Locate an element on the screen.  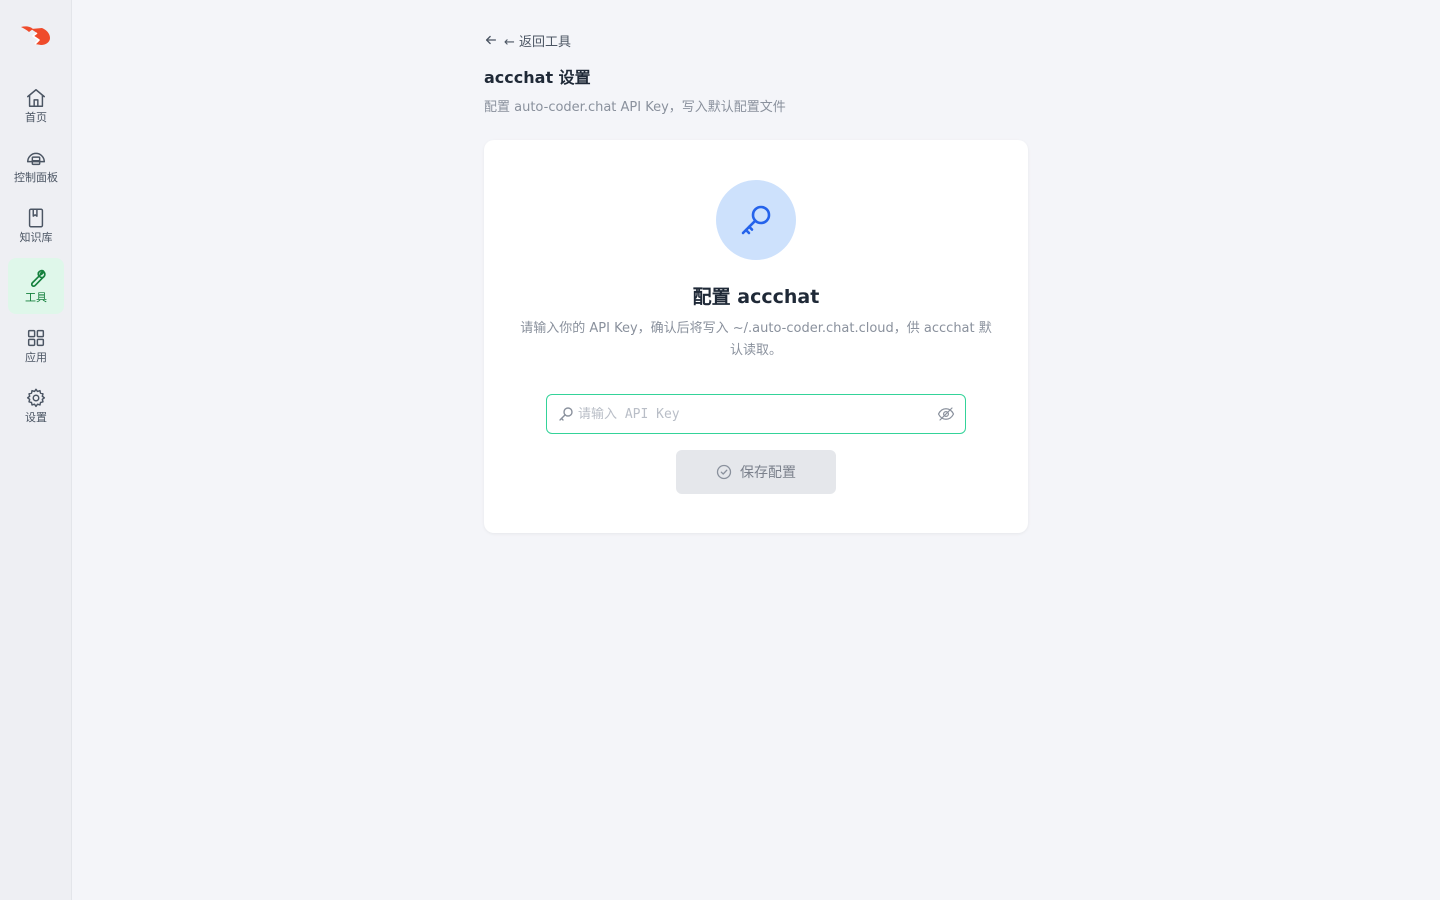
save-config-button: 保存配置 is located at coordinates (756, 472).